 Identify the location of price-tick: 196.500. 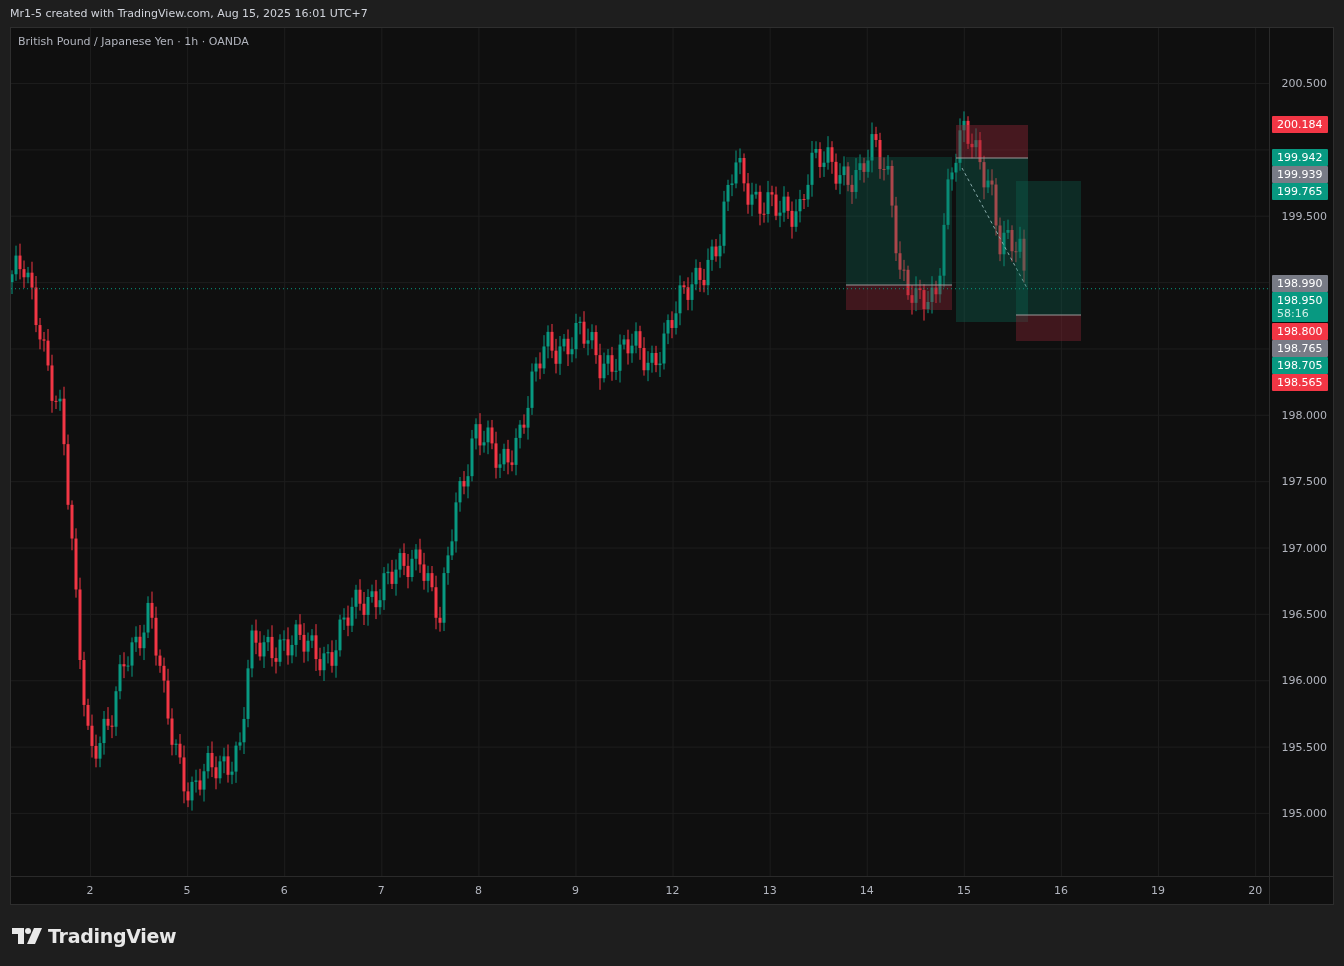
(1304, 614).